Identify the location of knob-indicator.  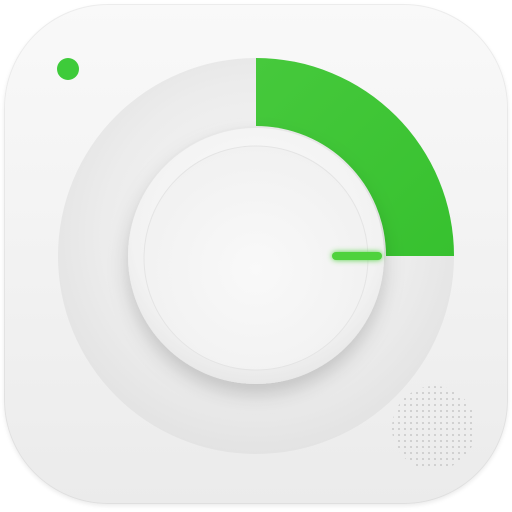
(357, 256).